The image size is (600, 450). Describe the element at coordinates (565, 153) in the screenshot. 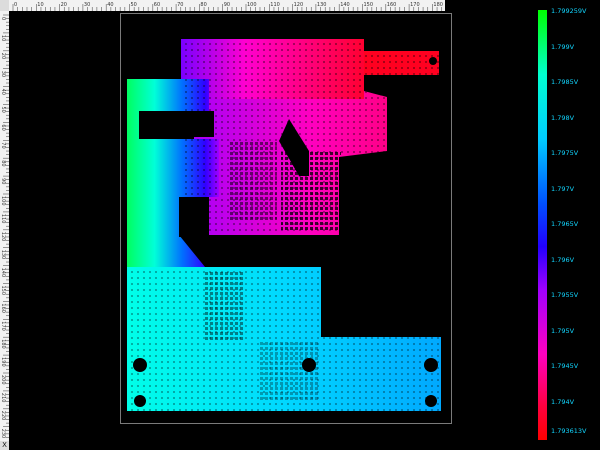

I see `legend-value-label: 1.7975V` at that location.